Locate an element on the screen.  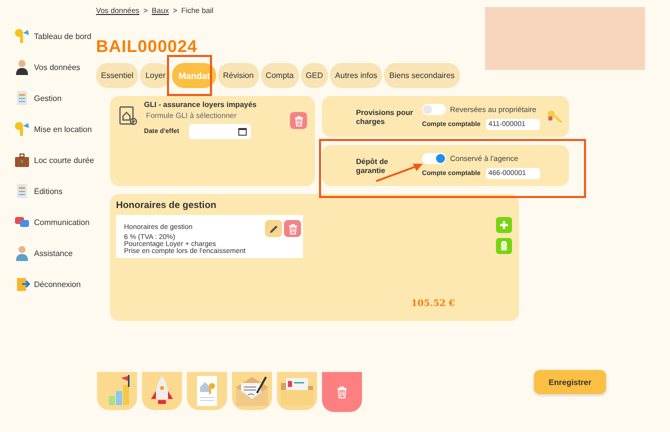
door-icon is located at coordinates (22, 284).